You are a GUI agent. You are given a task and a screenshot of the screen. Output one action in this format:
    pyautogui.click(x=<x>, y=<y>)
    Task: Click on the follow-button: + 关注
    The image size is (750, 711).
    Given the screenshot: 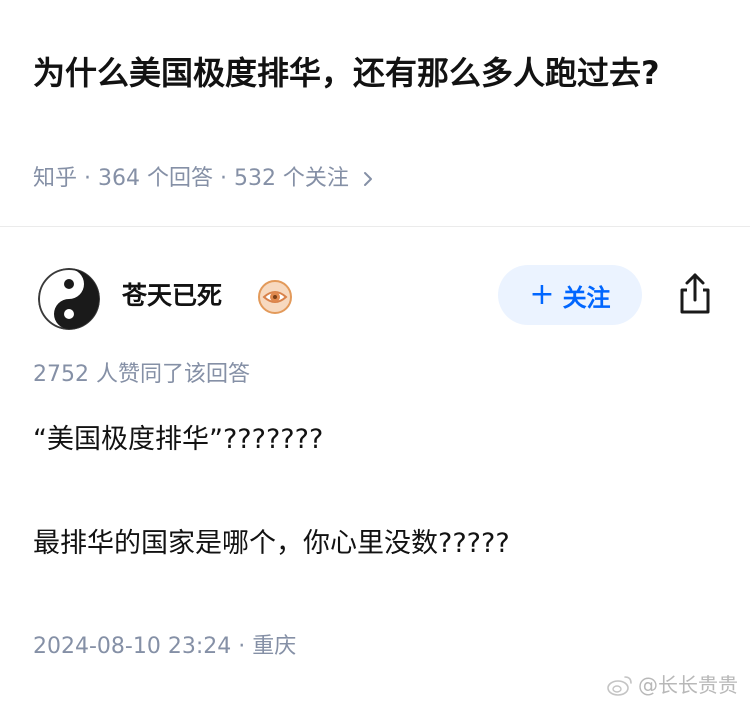 What is the action you would take?
    pyautogui.click(x=570, y=295)
    